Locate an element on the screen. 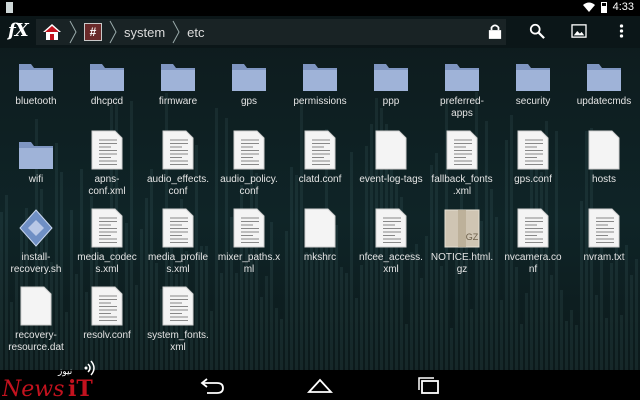  script-file-icon is located at coordinates (36, 228).